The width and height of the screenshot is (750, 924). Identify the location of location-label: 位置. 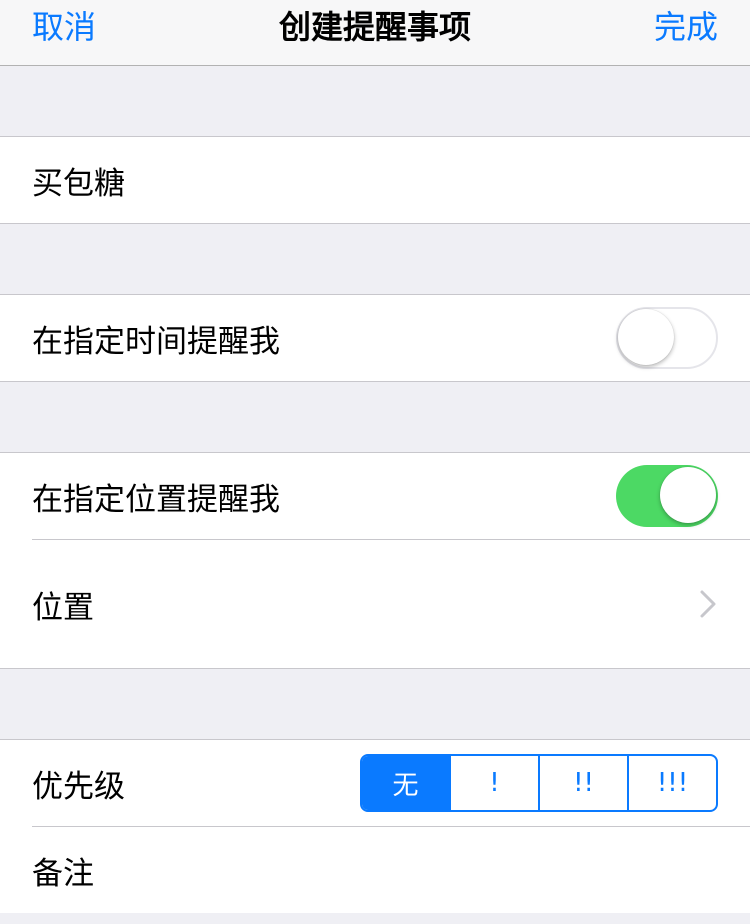
(63, 607).